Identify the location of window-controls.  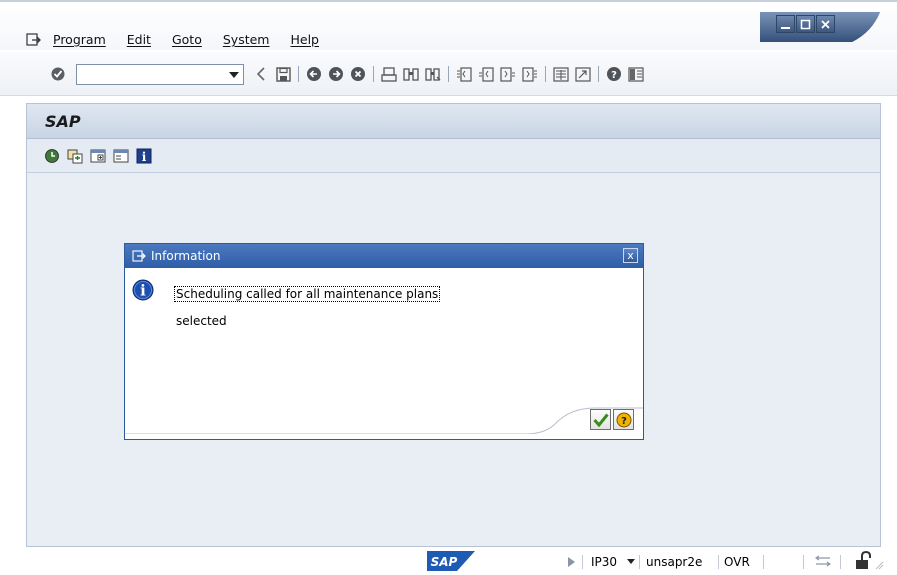
(828, 29).